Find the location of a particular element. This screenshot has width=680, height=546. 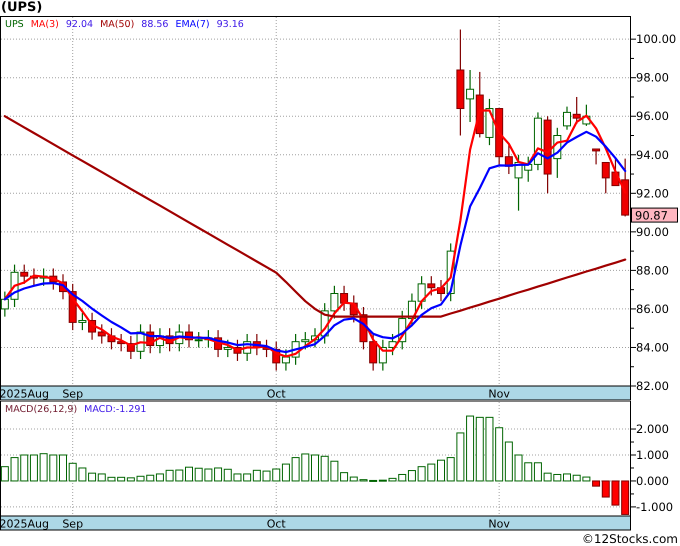

axis-label: 94.00 is located at coordinates (652, 155).